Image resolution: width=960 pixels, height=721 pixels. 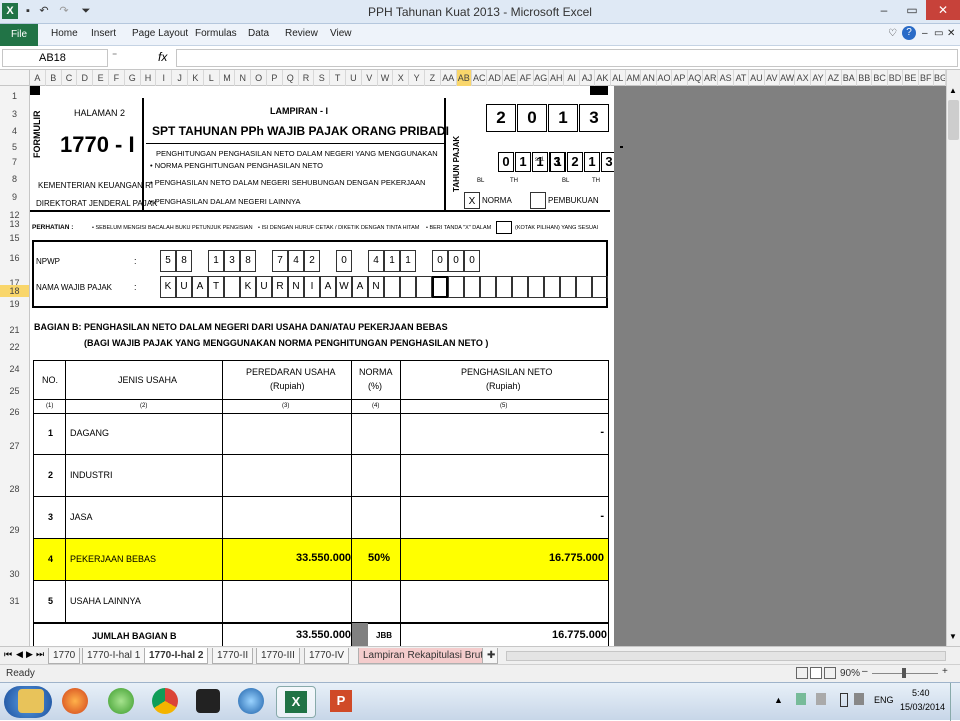 What do you see at coordinates (341, 33) in the screenshot?
I see `tab-view: View` at bounding box center [341, 33].